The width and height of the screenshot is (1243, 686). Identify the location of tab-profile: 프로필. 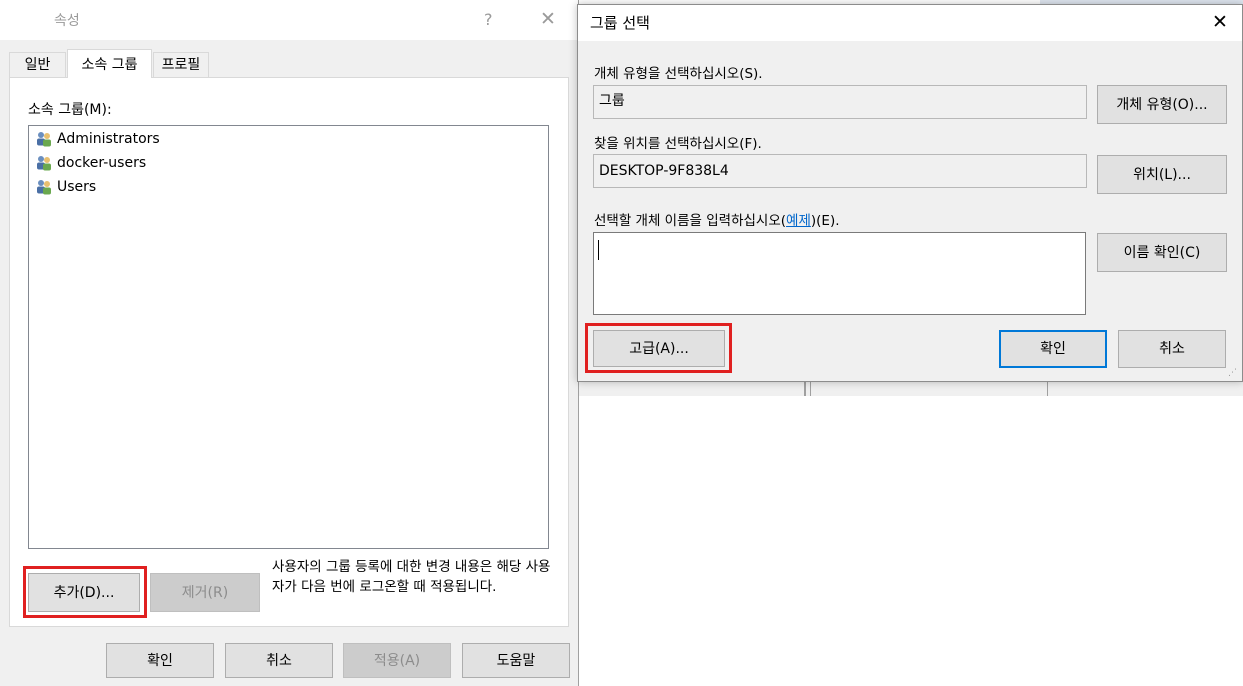
(181, 64).